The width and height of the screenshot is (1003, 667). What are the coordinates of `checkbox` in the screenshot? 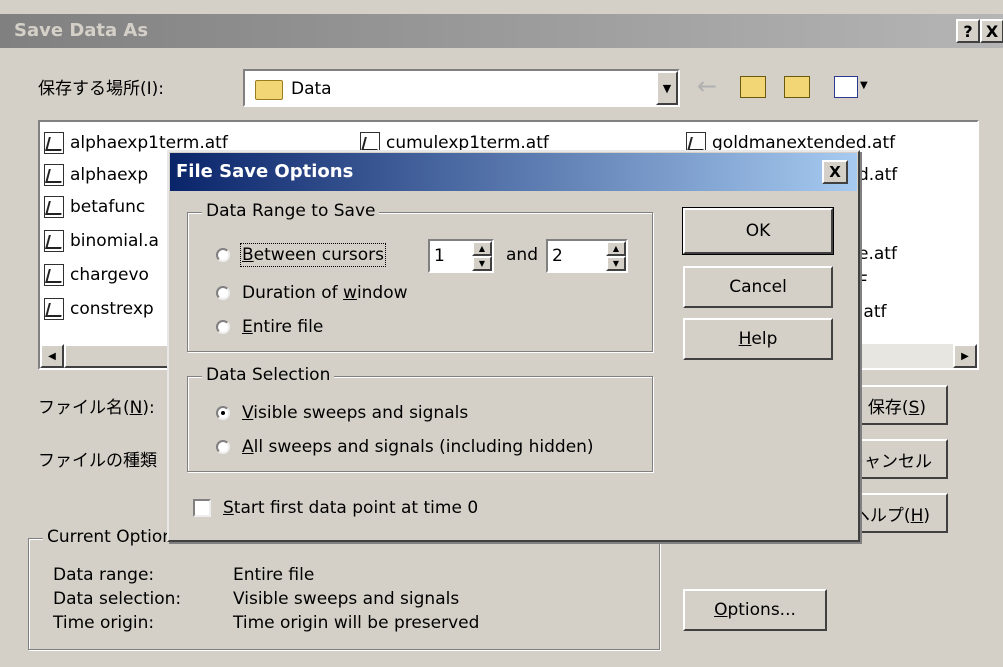 It's located at (202, 508).